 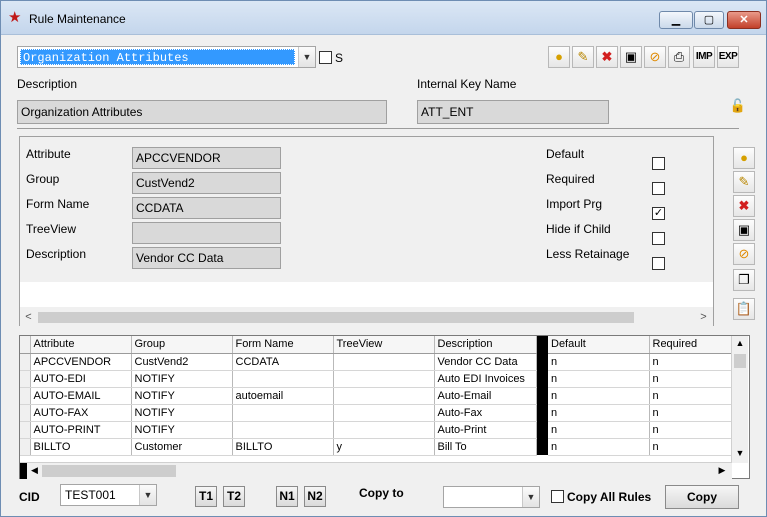 I want to click on cell-group: CustVend2, so click(x=182, y=362).